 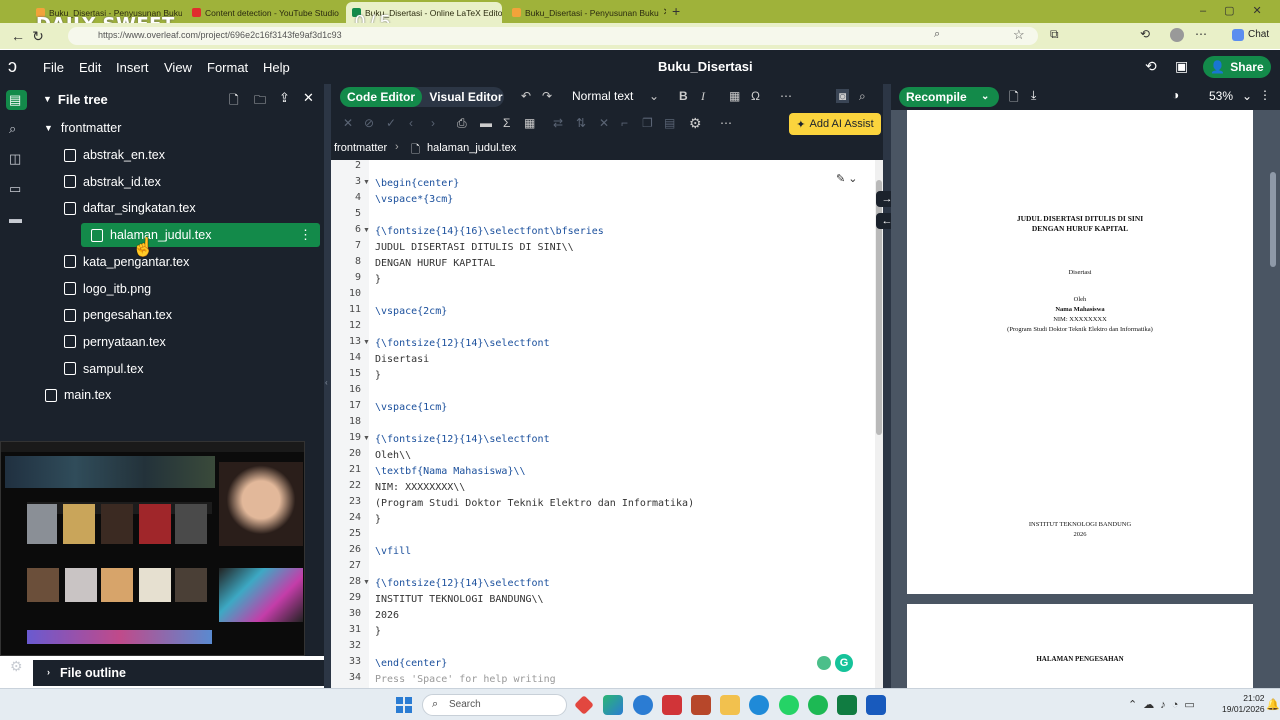 What do you see at coordinates (15, 218) in the screenshot?
I see `chat-icon: ▬` at bounding box center [15, 218].